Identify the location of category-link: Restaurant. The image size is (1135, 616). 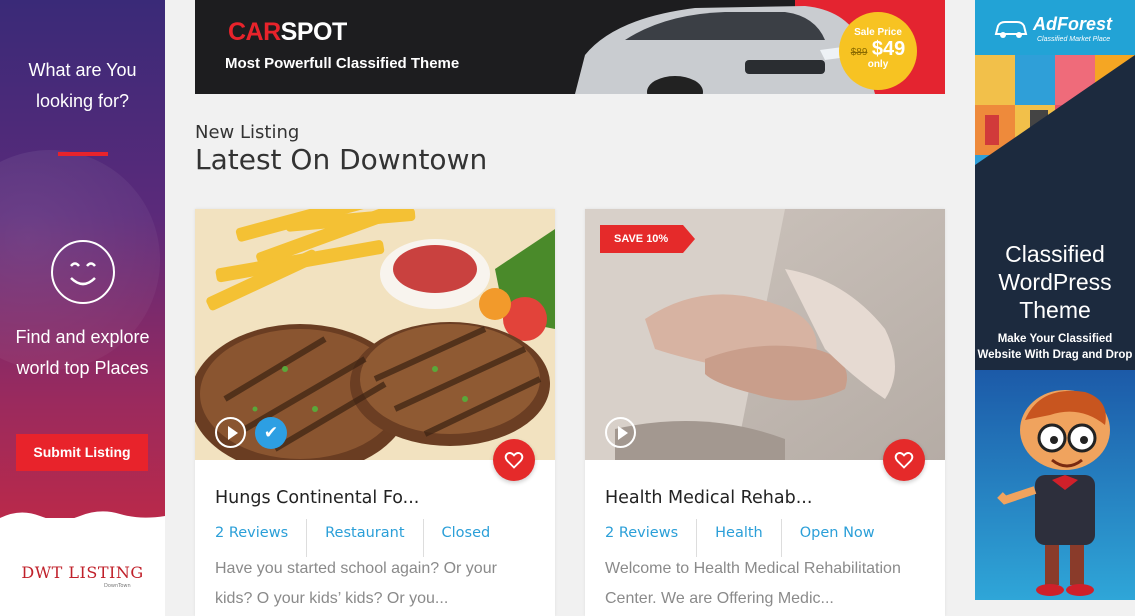
(374, 538).